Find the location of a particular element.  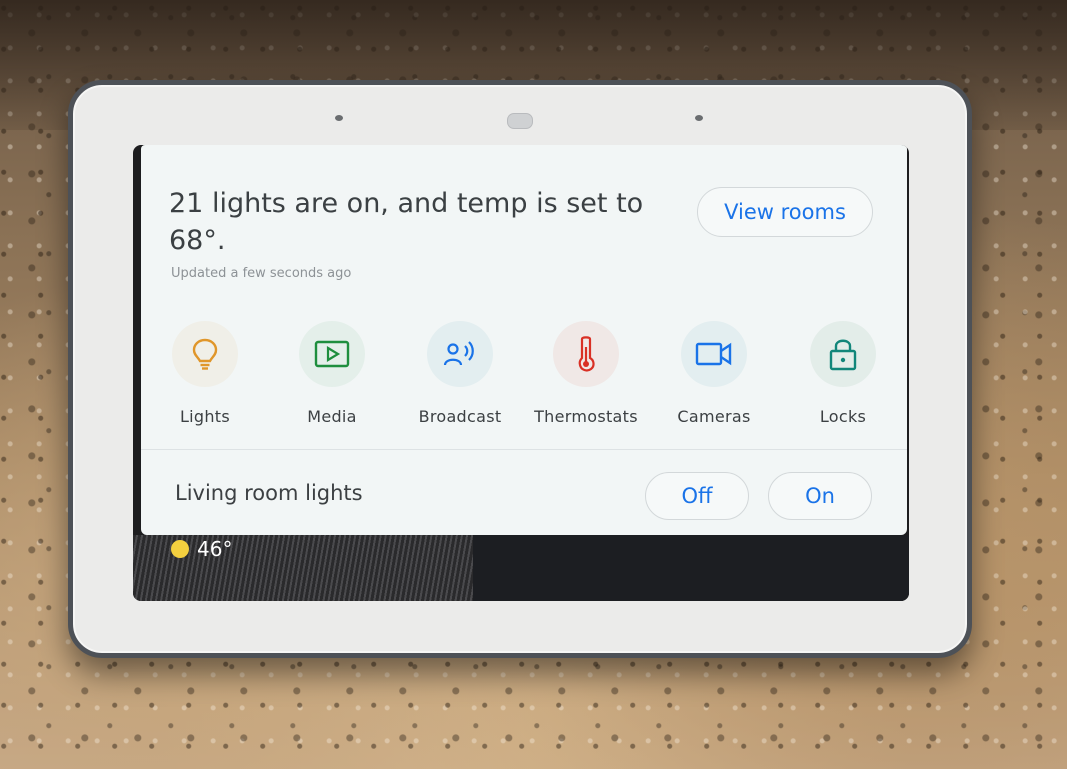

lock-icon is located at coordinates (843, 355).